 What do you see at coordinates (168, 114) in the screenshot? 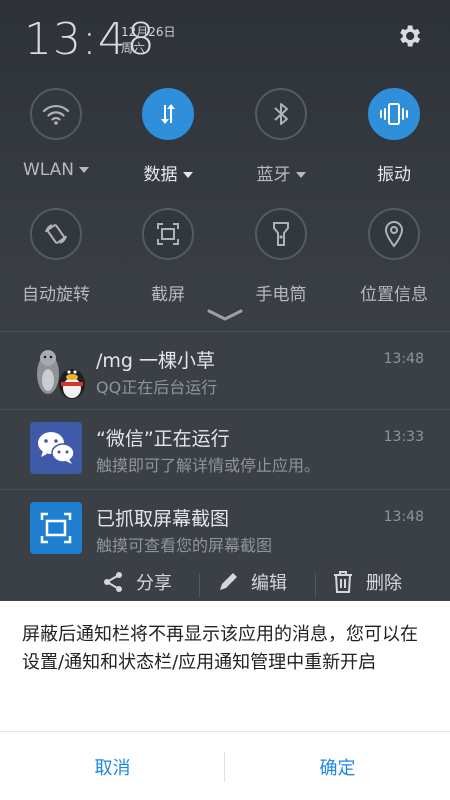
I see `data-arrows-icon` at bounding box center [168, 114].